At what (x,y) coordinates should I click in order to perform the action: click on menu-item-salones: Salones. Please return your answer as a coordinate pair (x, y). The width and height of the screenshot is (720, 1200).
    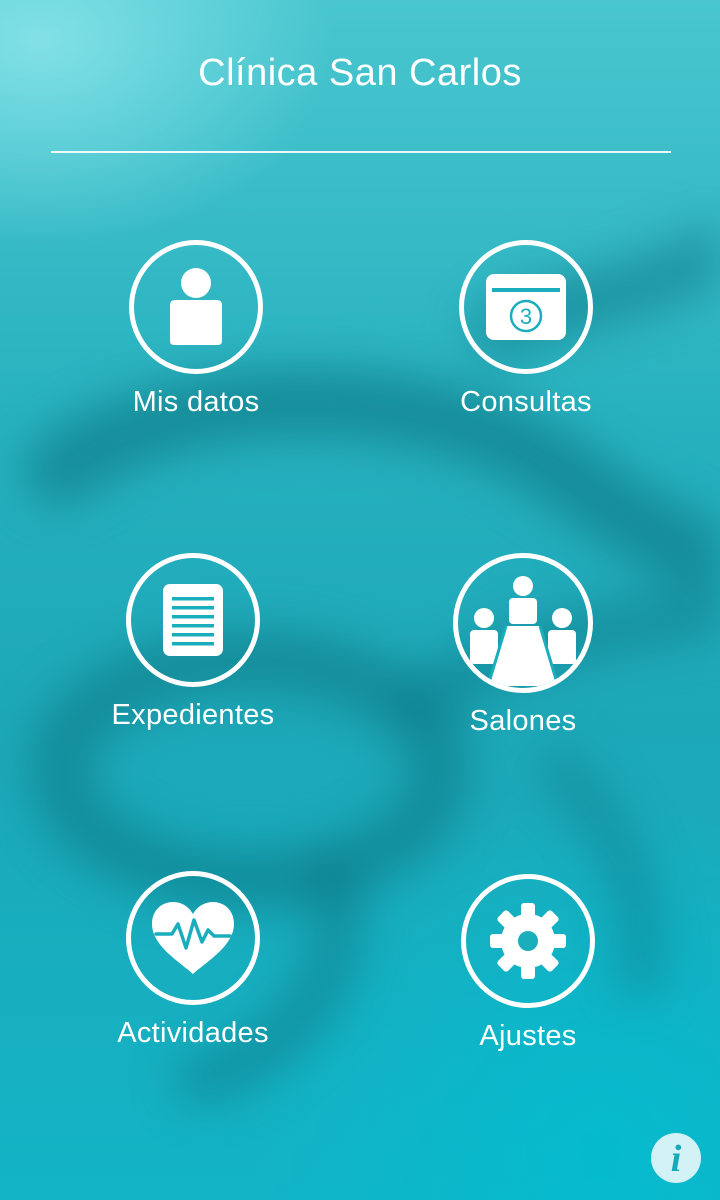
    Looking at the image, I should click on (523, 645).